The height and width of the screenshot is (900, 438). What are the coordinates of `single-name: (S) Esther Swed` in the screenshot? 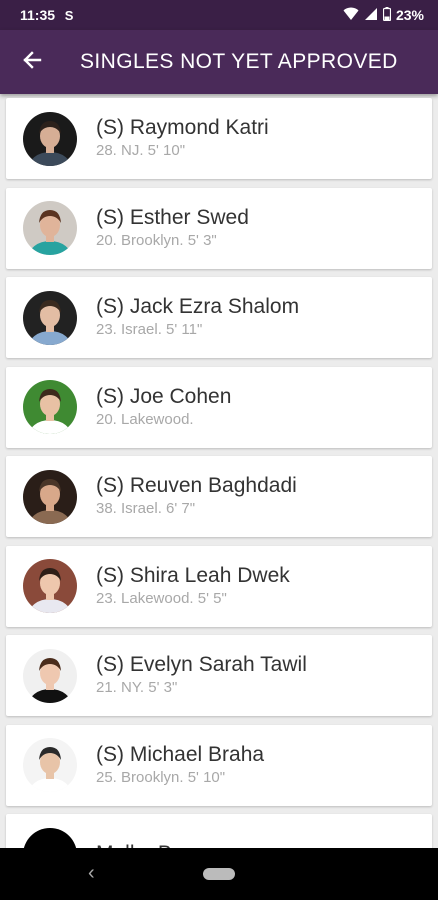 It's located at (172, 217).